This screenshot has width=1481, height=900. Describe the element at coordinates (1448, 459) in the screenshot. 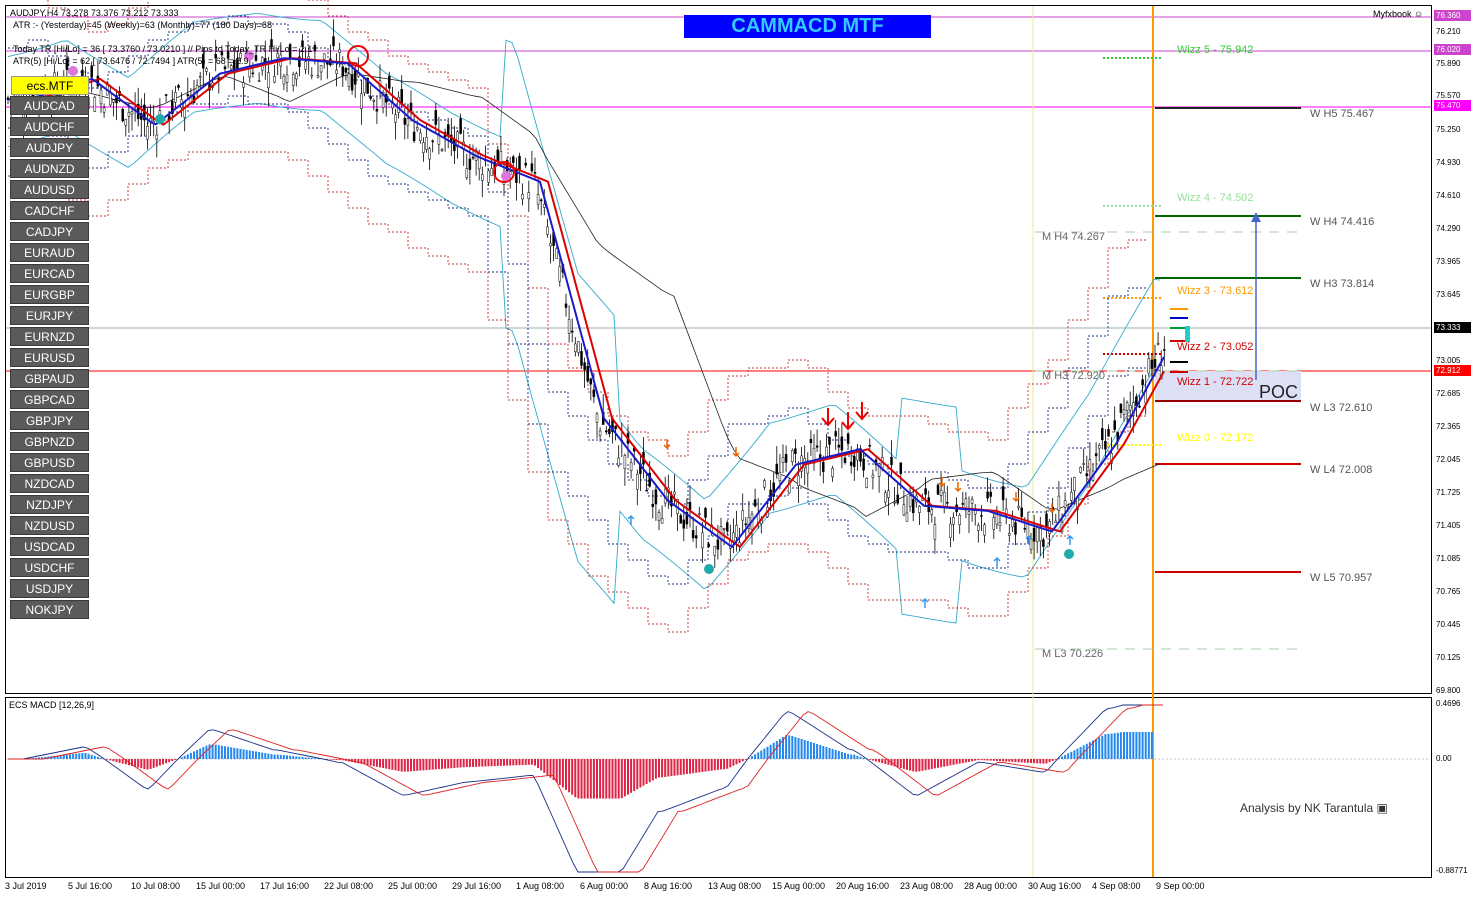

I see `price-tick: 72.045` at that location.